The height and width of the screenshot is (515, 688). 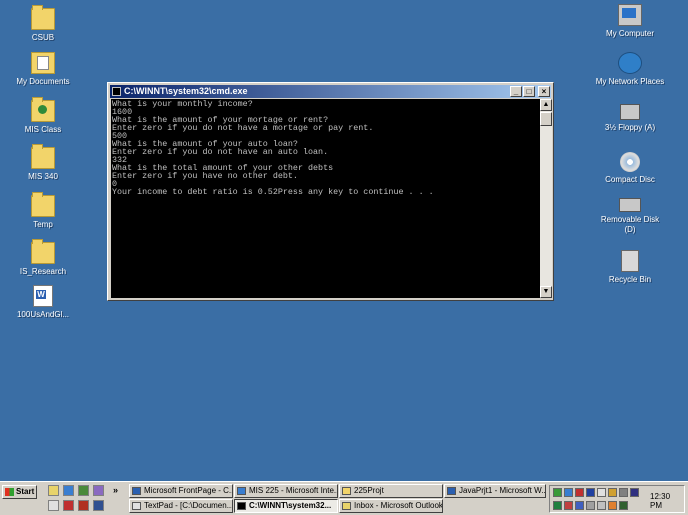 What do you see at coordinates (630, 127) in the screenshot?
I see `desktop-icon-label: 3½ Floppy (A)` at bounding box center [630, 127].